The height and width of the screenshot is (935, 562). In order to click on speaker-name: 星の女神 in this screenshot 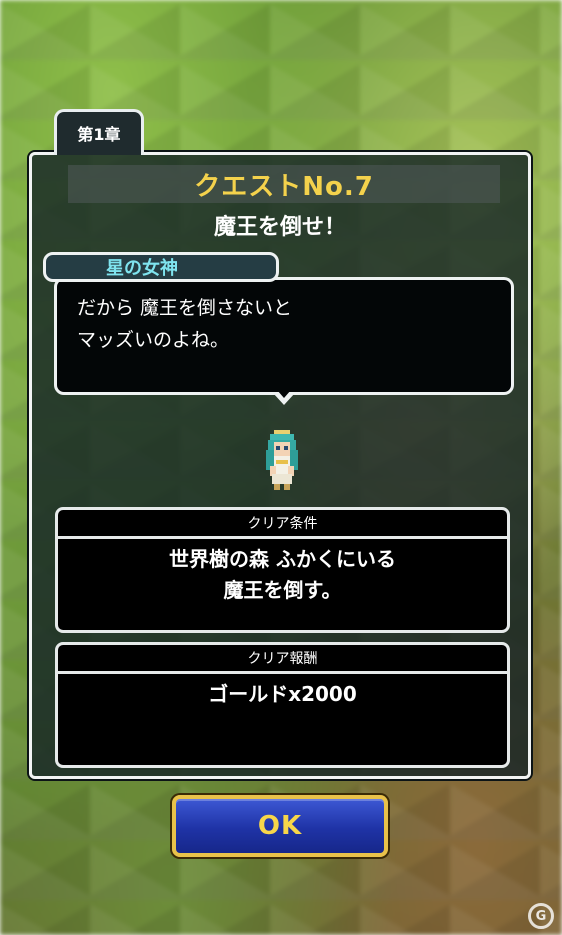, I will do `click(142, 268)`.